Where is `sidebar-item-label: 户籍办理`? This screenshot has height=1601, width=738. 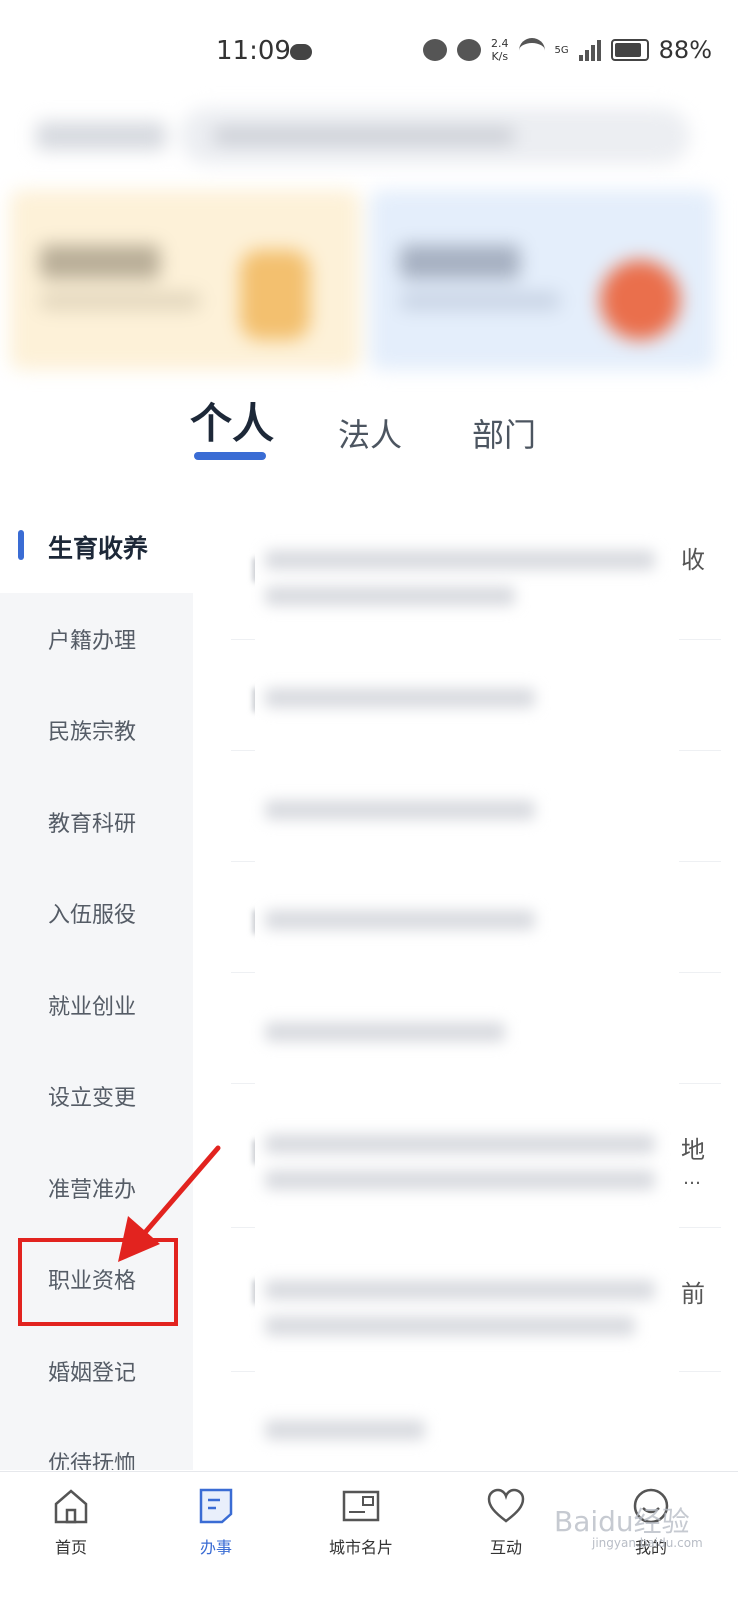
sidebar-item-label: 户籍办理 is located at coordinates (92, 641).